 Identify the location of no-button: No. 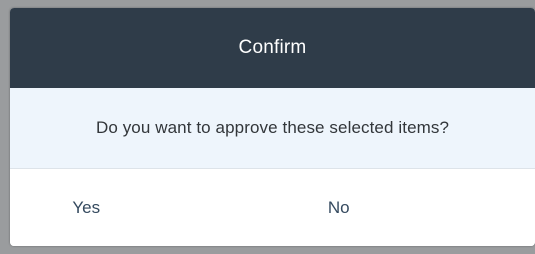
(339, 207).